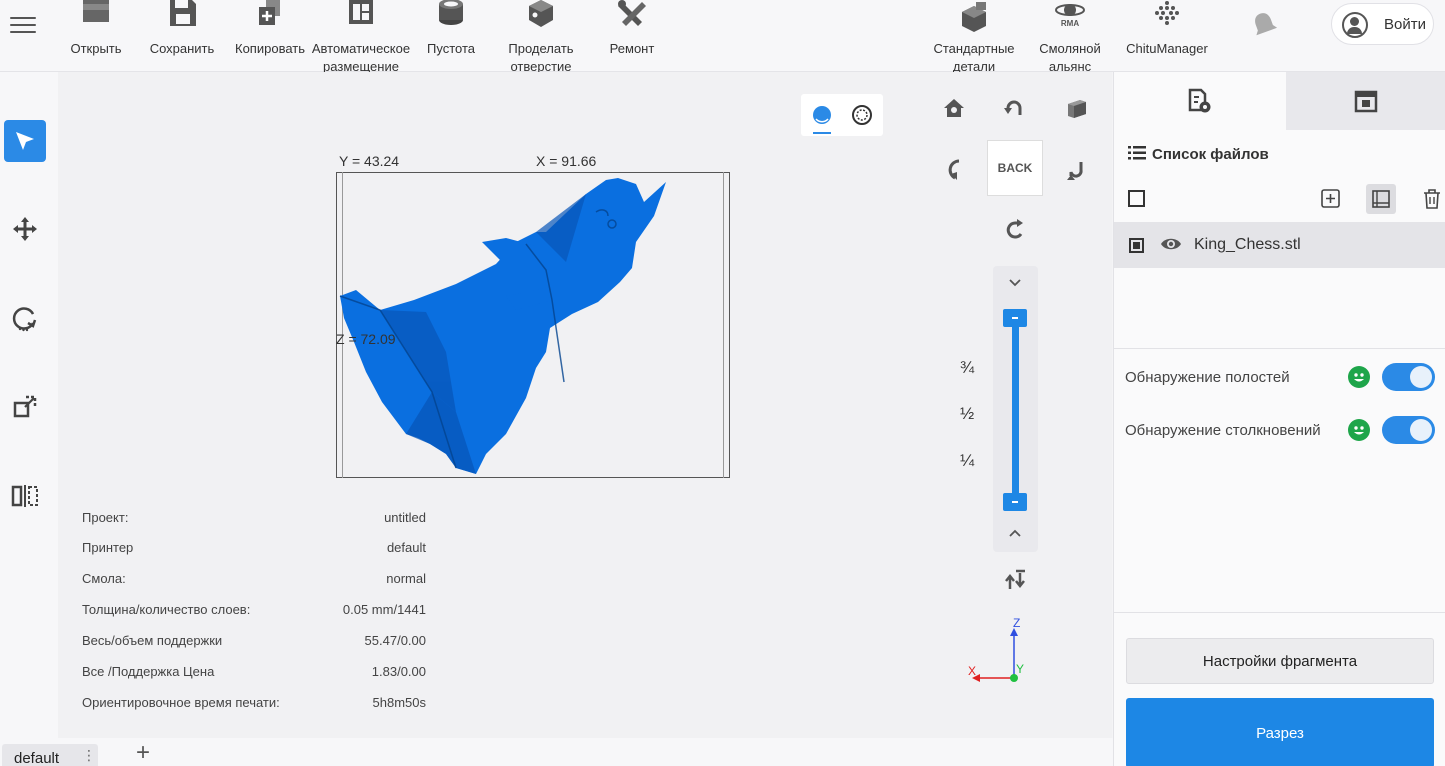 The height and width of the screenshot is (766, 1445). What do you see at coordinates (369, 161) in the screenshot?
I see `dim-y-label: Y = 43.24` at bounding box center [369, 161].